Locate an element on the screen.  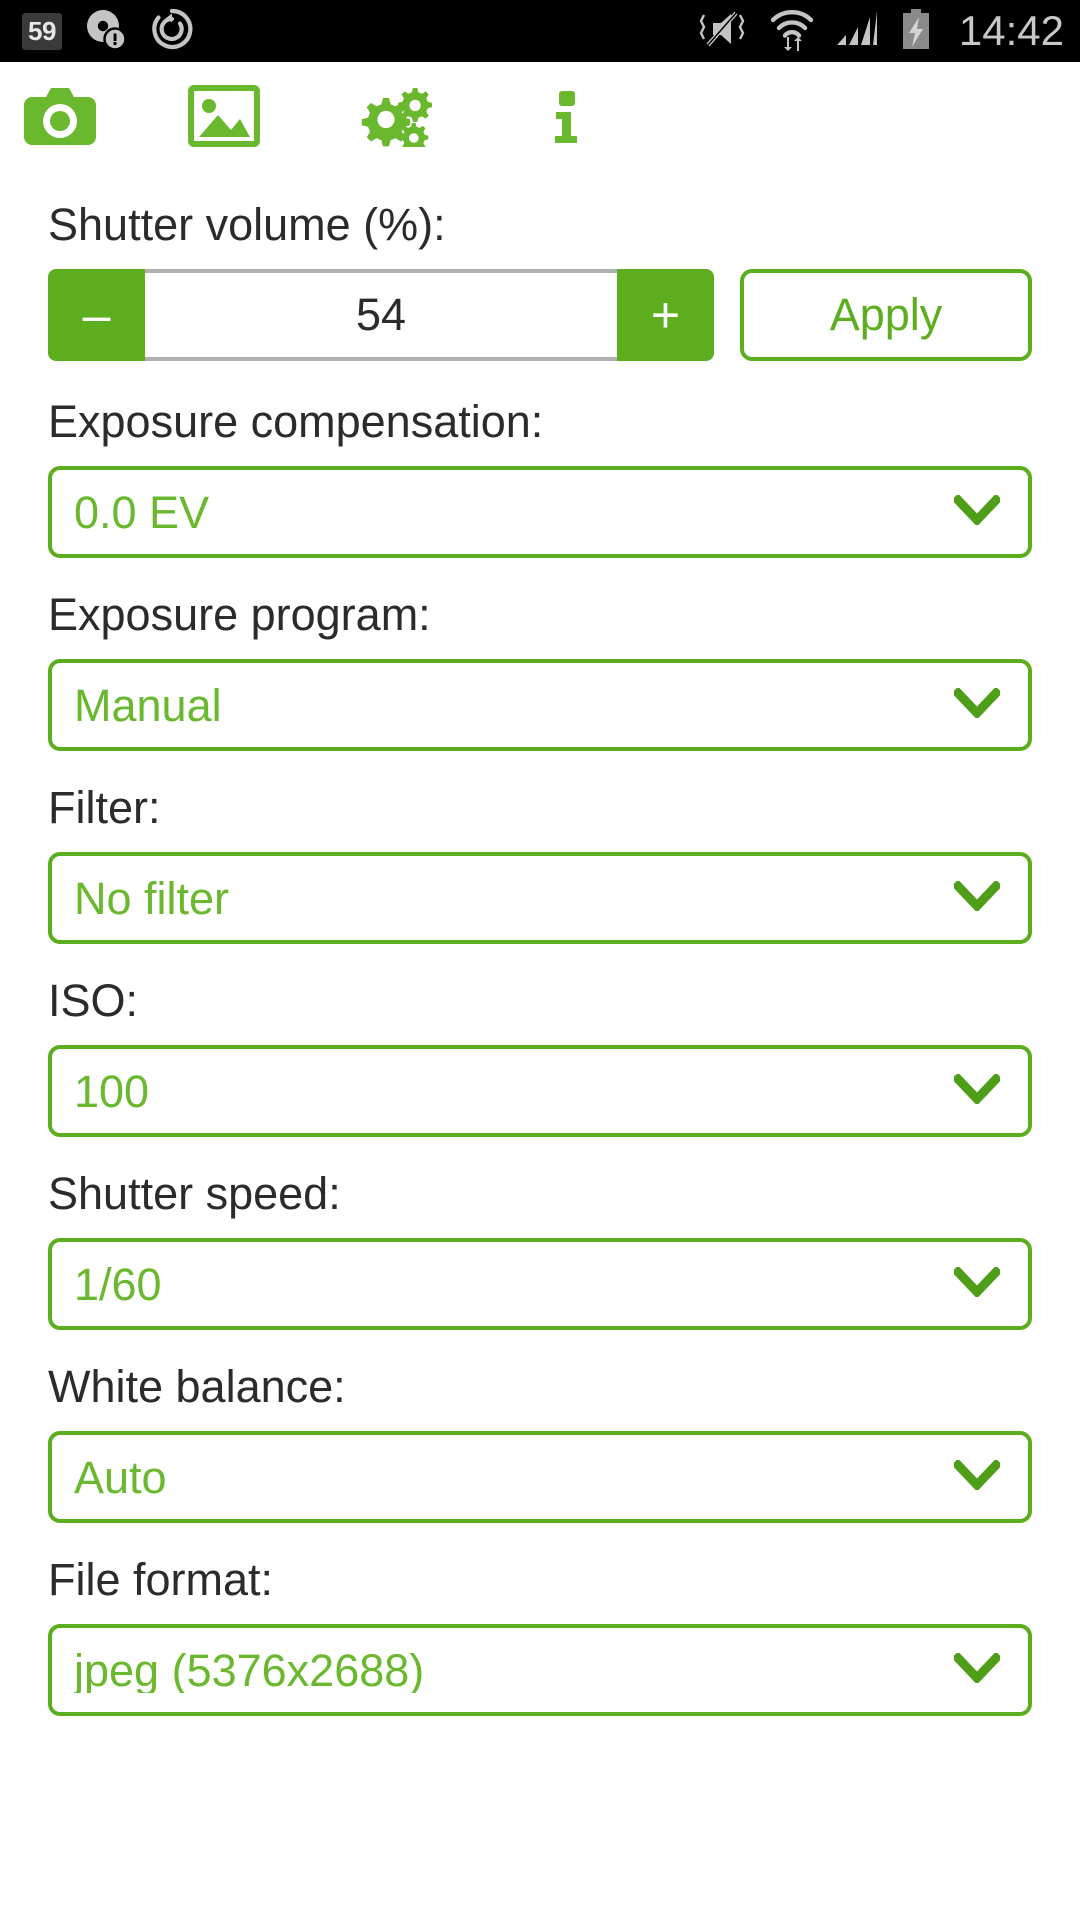
shutter-volume-stepper: – 54 + Apply is located at coordinates (540, 315).